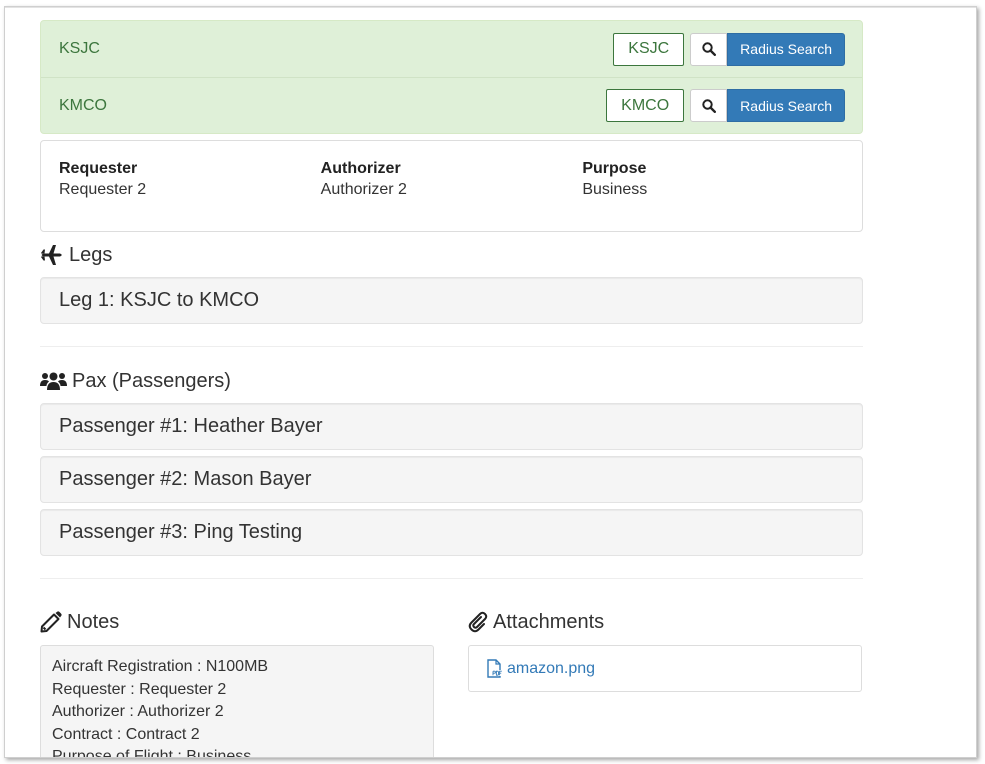 The width and height of the screenshot is (985, 764). What do you see at coordinates (478, 622) in the screenshot?
I see `paperclip-icon` at bounding box center [478, 622].